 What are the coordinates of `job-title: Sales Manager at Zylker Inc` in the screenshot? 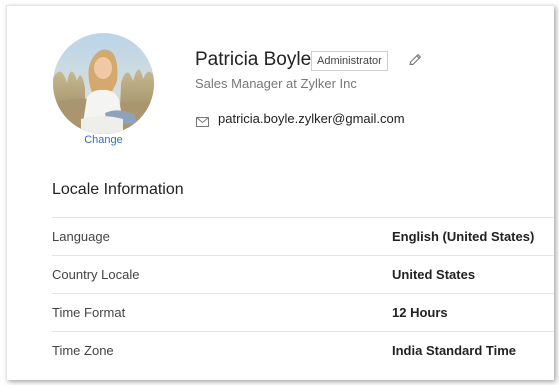 It's located at (276, 83).